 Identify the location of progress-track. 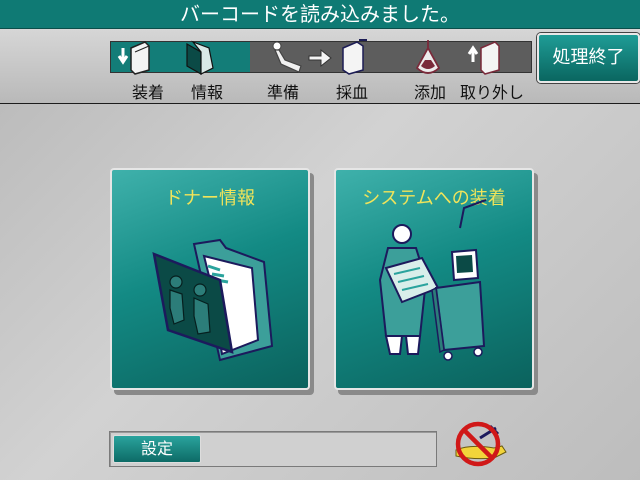
(321, 57).